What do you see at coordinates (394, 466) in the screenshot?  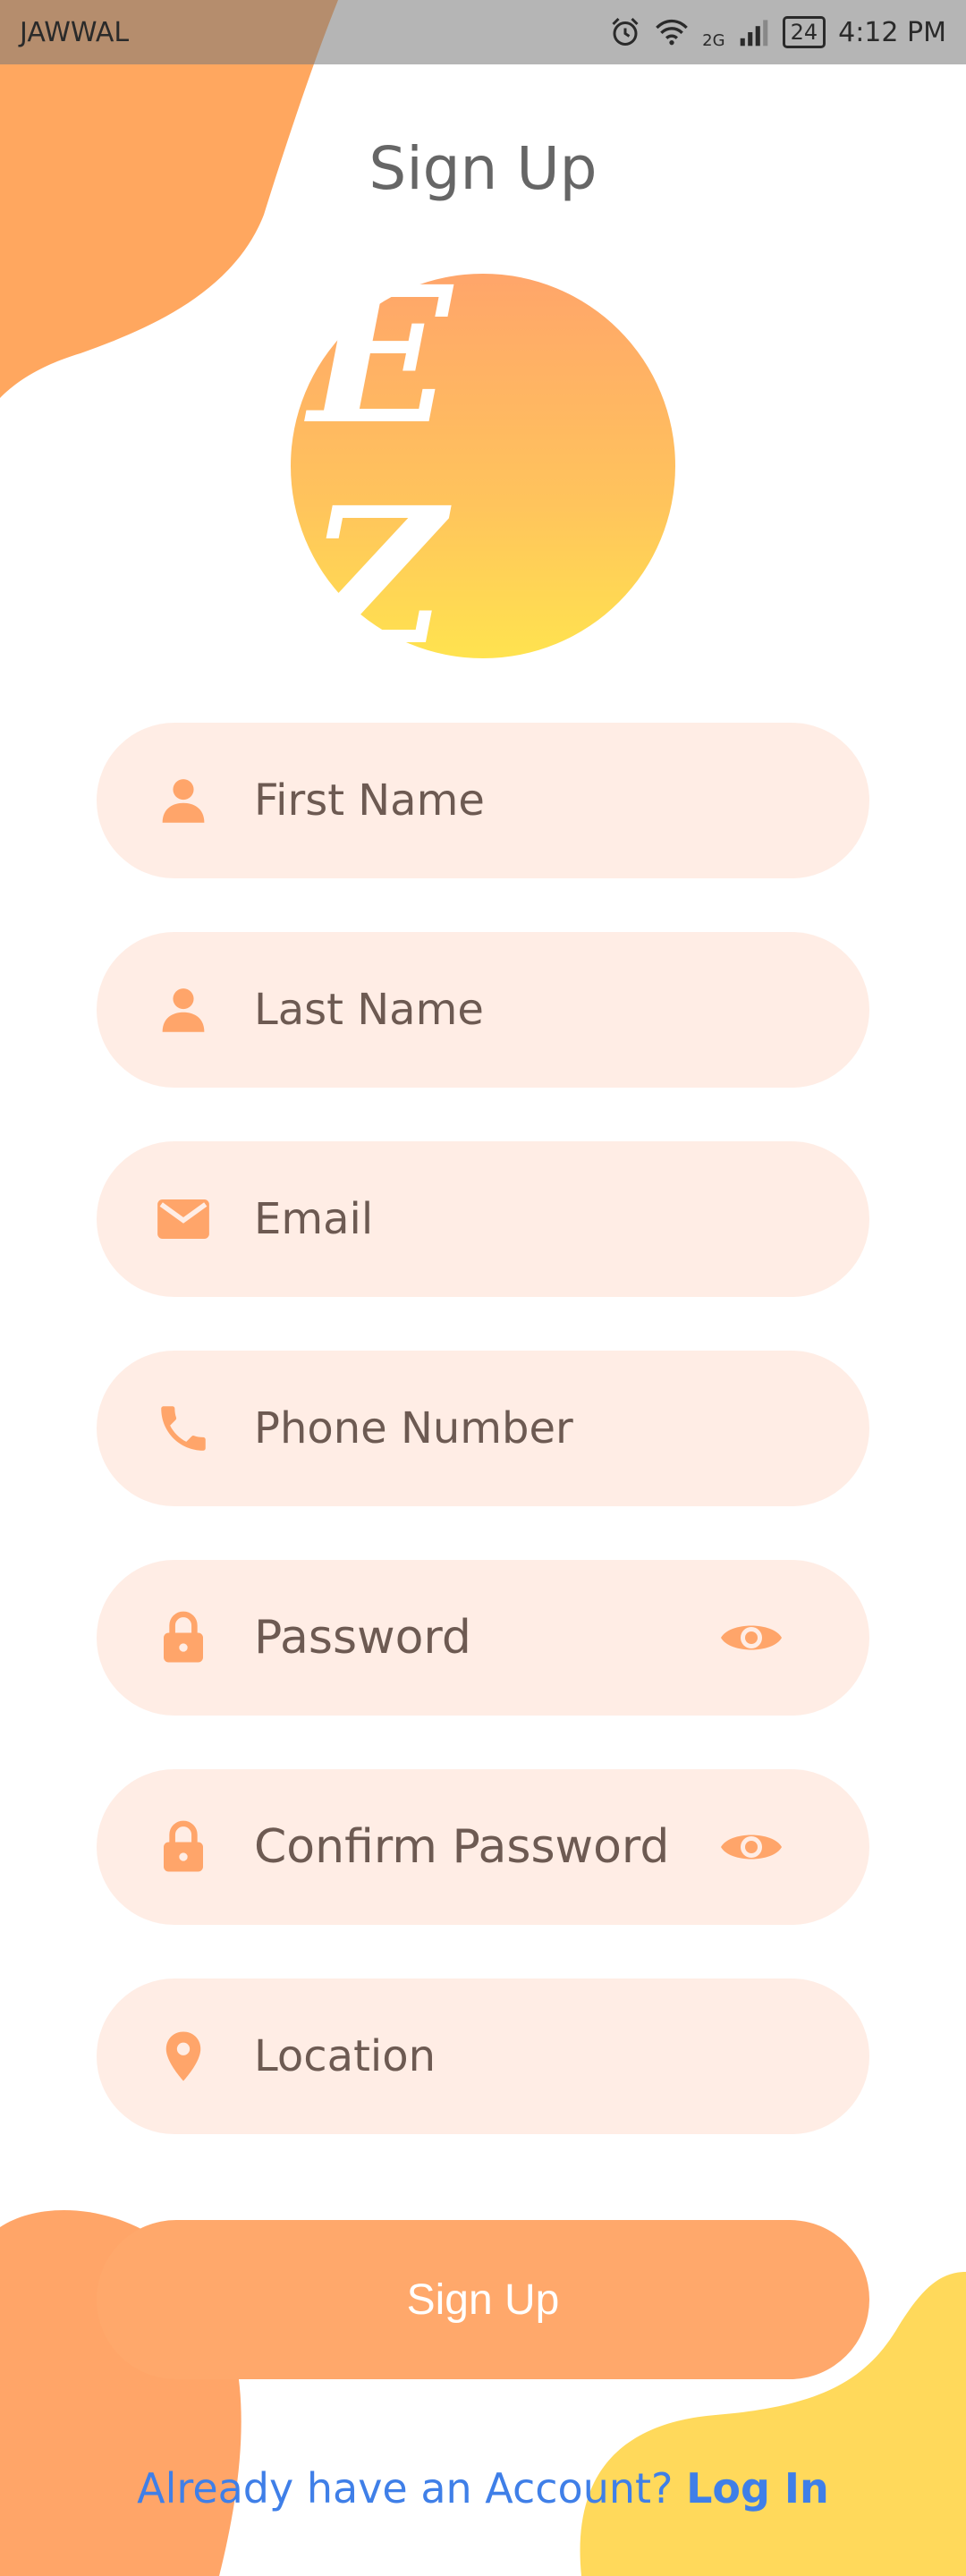 I see `logo-text: E Z` at bounding box center [394, 466].